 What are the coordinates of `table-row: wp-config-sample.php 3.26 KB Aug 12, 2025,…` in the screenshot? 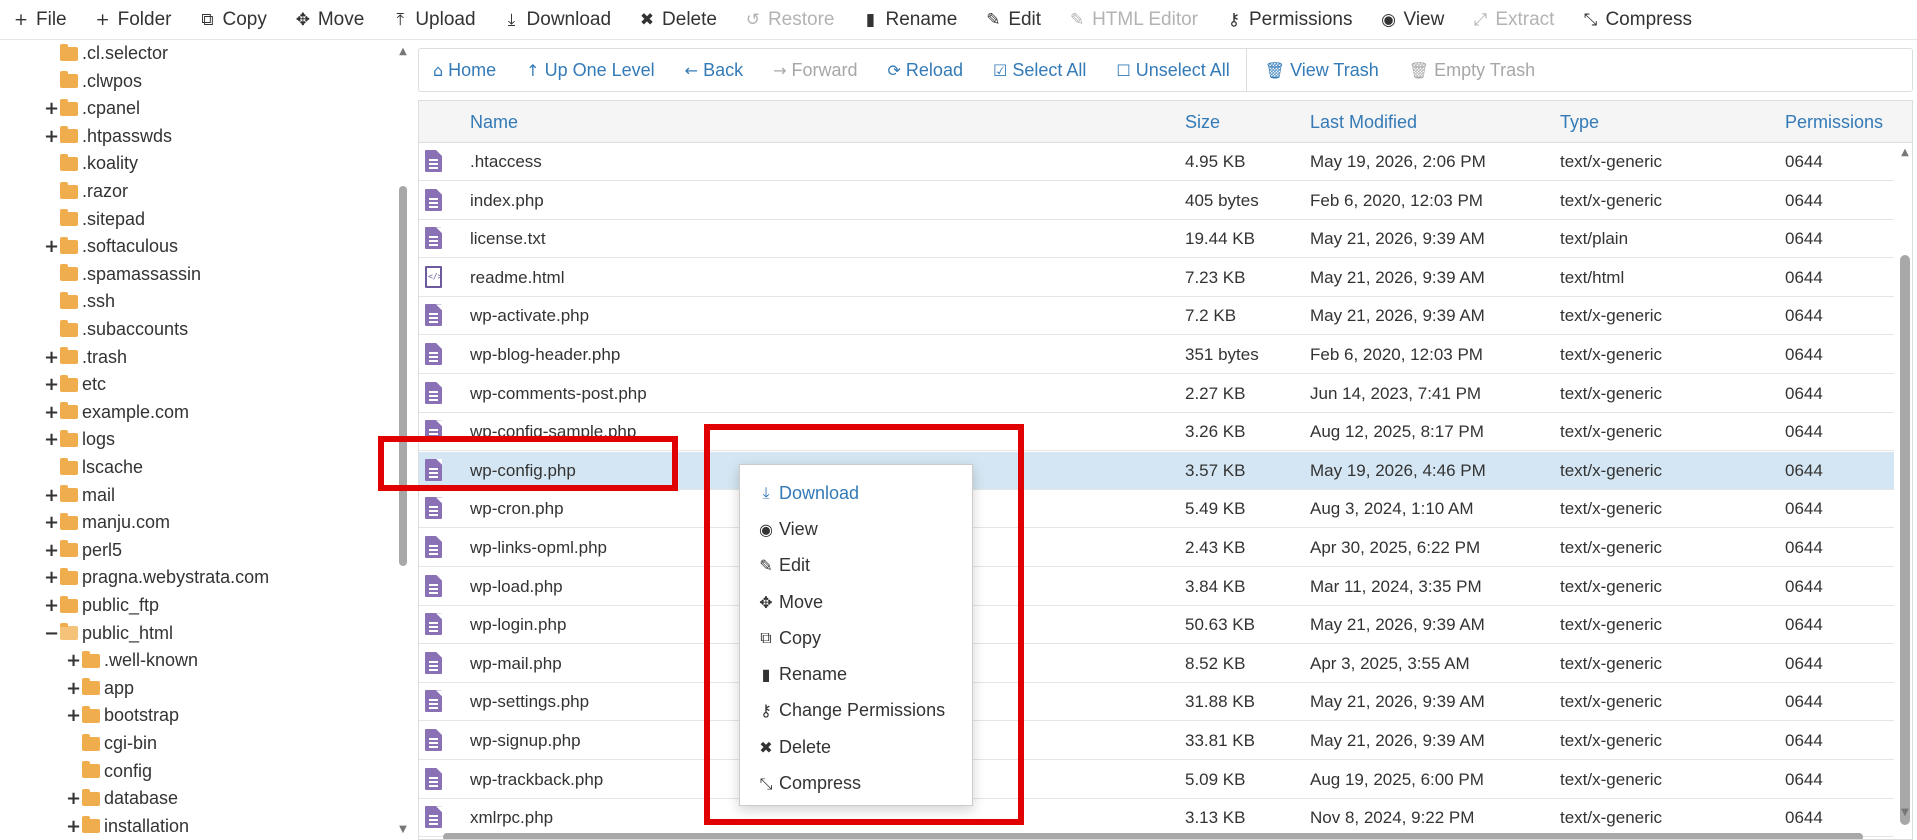 It's located at (1156, 432).